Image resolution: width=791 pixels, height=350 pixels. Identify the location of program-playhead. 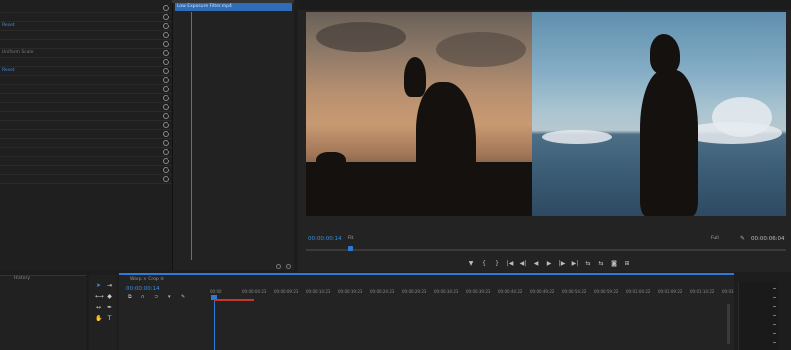
(350, 248).